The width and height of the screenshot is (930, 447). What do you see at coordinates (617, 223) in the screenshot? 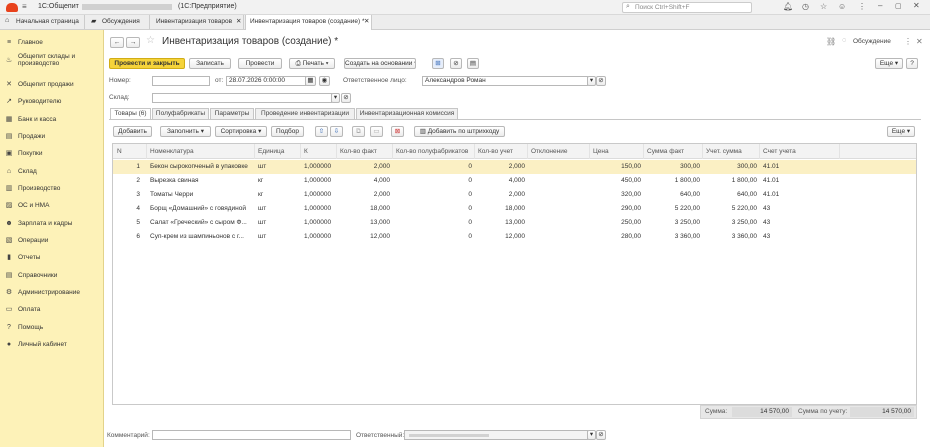
I see `table-cell-price: 250,00` at bounding box center [617, 223].